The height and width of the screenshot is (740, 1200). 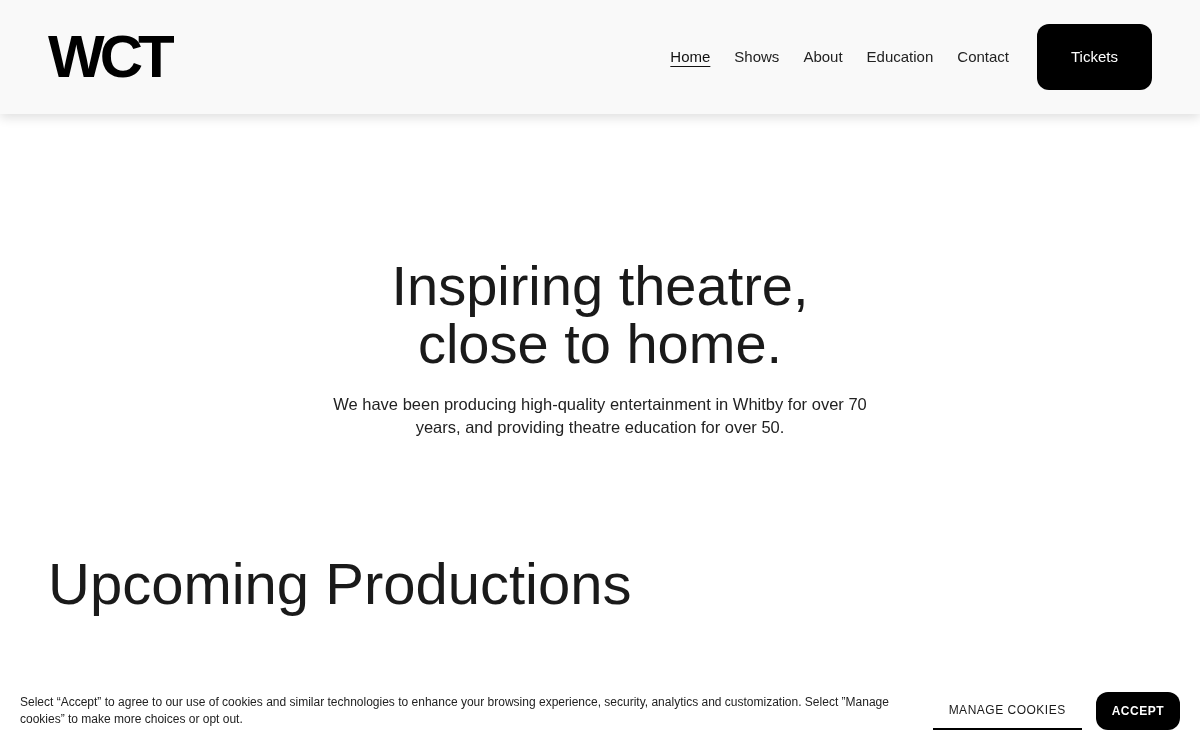 What do you see at coordinates (690, 57) in the screenshot?
I see `nav-link: Home` at bounding box center [690, 57].